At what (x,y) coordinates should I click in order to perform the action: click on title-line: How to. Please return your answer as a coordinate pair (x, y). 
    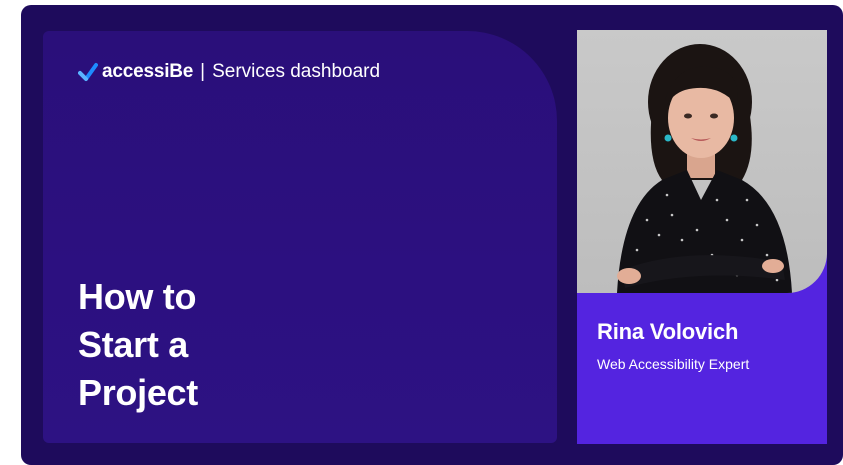
    Looking at the image, I should click on (137, 296).